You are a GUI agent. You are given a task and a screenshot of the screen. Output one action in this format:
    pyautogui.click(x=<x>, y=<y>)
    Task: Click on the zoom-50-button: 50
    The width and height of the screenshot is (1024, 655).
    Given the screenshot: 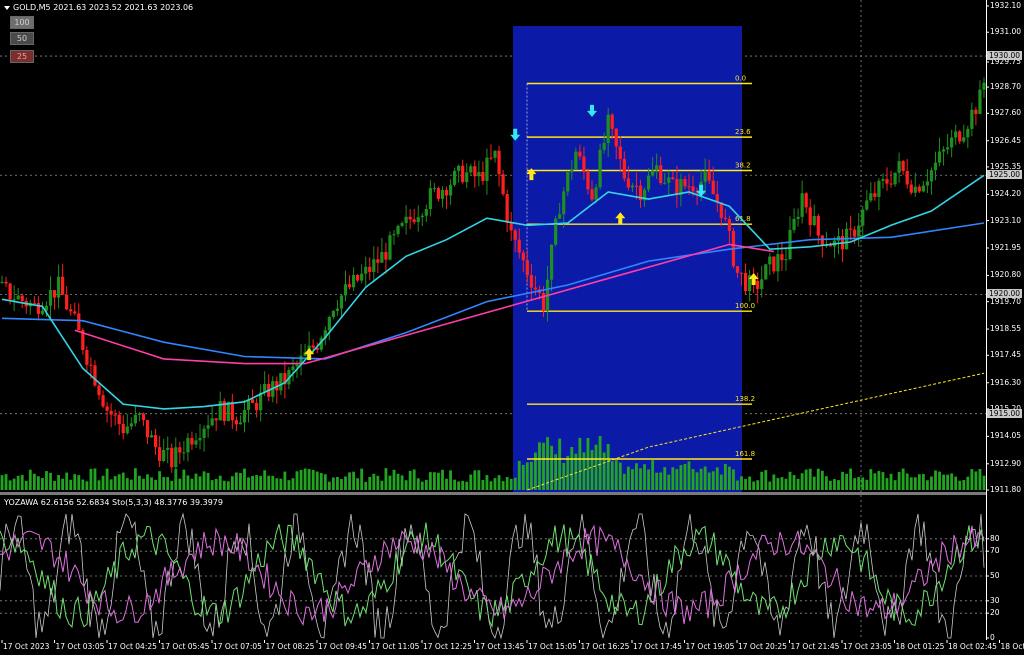 What is the action you would take?
    pyautogui.click(x=22, y=38)
    